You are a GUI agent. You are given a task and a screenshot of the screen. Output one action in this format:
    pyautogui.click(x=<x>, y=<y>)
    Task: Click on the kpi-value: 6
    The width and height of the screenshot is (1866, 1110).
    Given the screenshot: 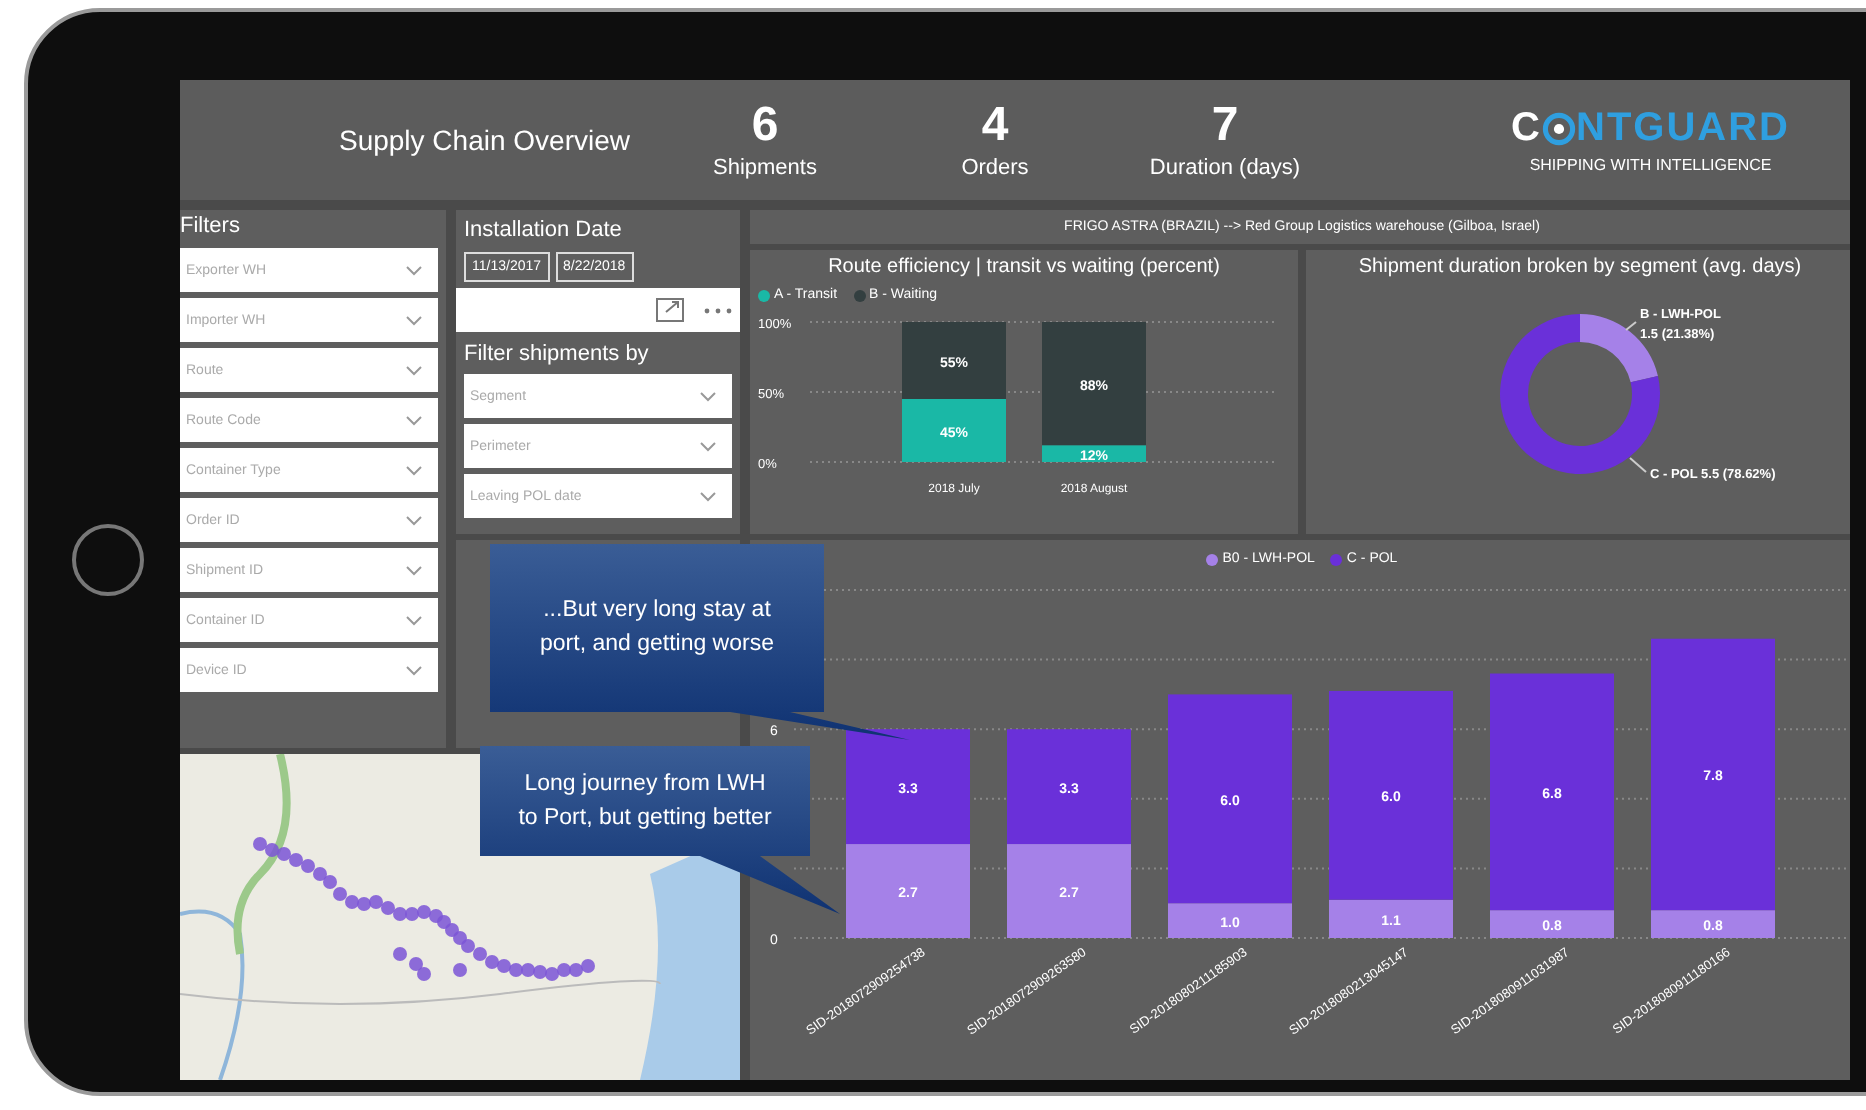 What is the action you would take?
    pyautogui.click(x=765, y=126)
    